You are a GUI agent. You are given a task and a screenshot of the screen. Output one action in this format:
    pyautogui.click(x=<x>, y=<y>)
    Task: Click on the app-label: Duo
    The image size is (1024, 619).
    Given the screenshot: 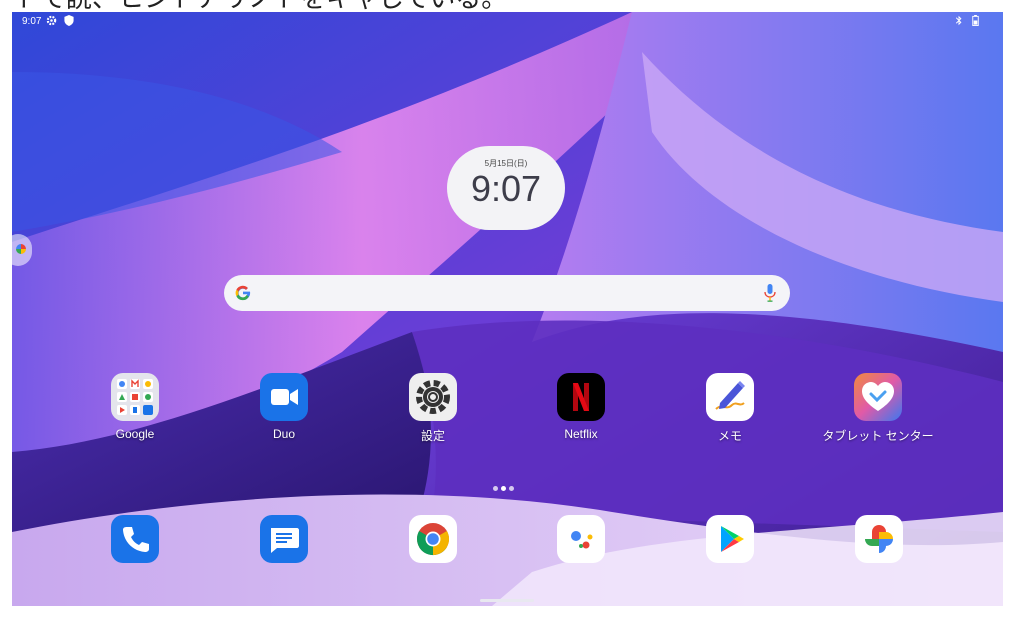 What is the action you would take?
    pyautogui.click(x=283, y=434)
    